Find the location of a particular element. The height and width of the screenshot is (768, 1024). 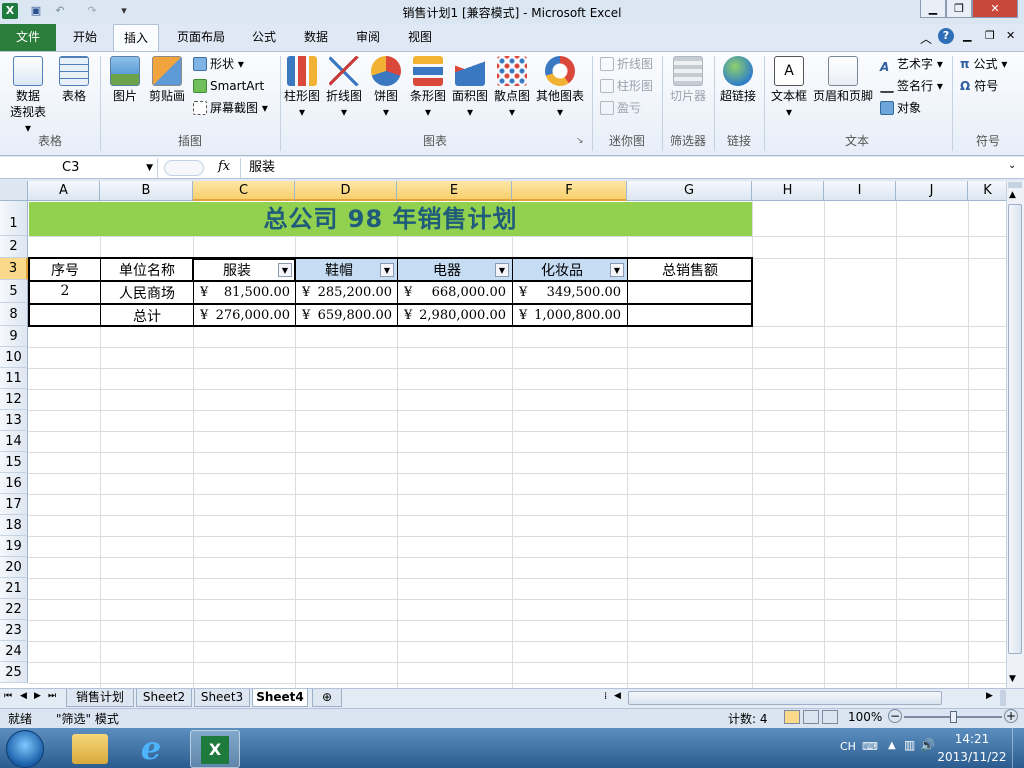

column-header-b: B is located at coordinates (146, 191).